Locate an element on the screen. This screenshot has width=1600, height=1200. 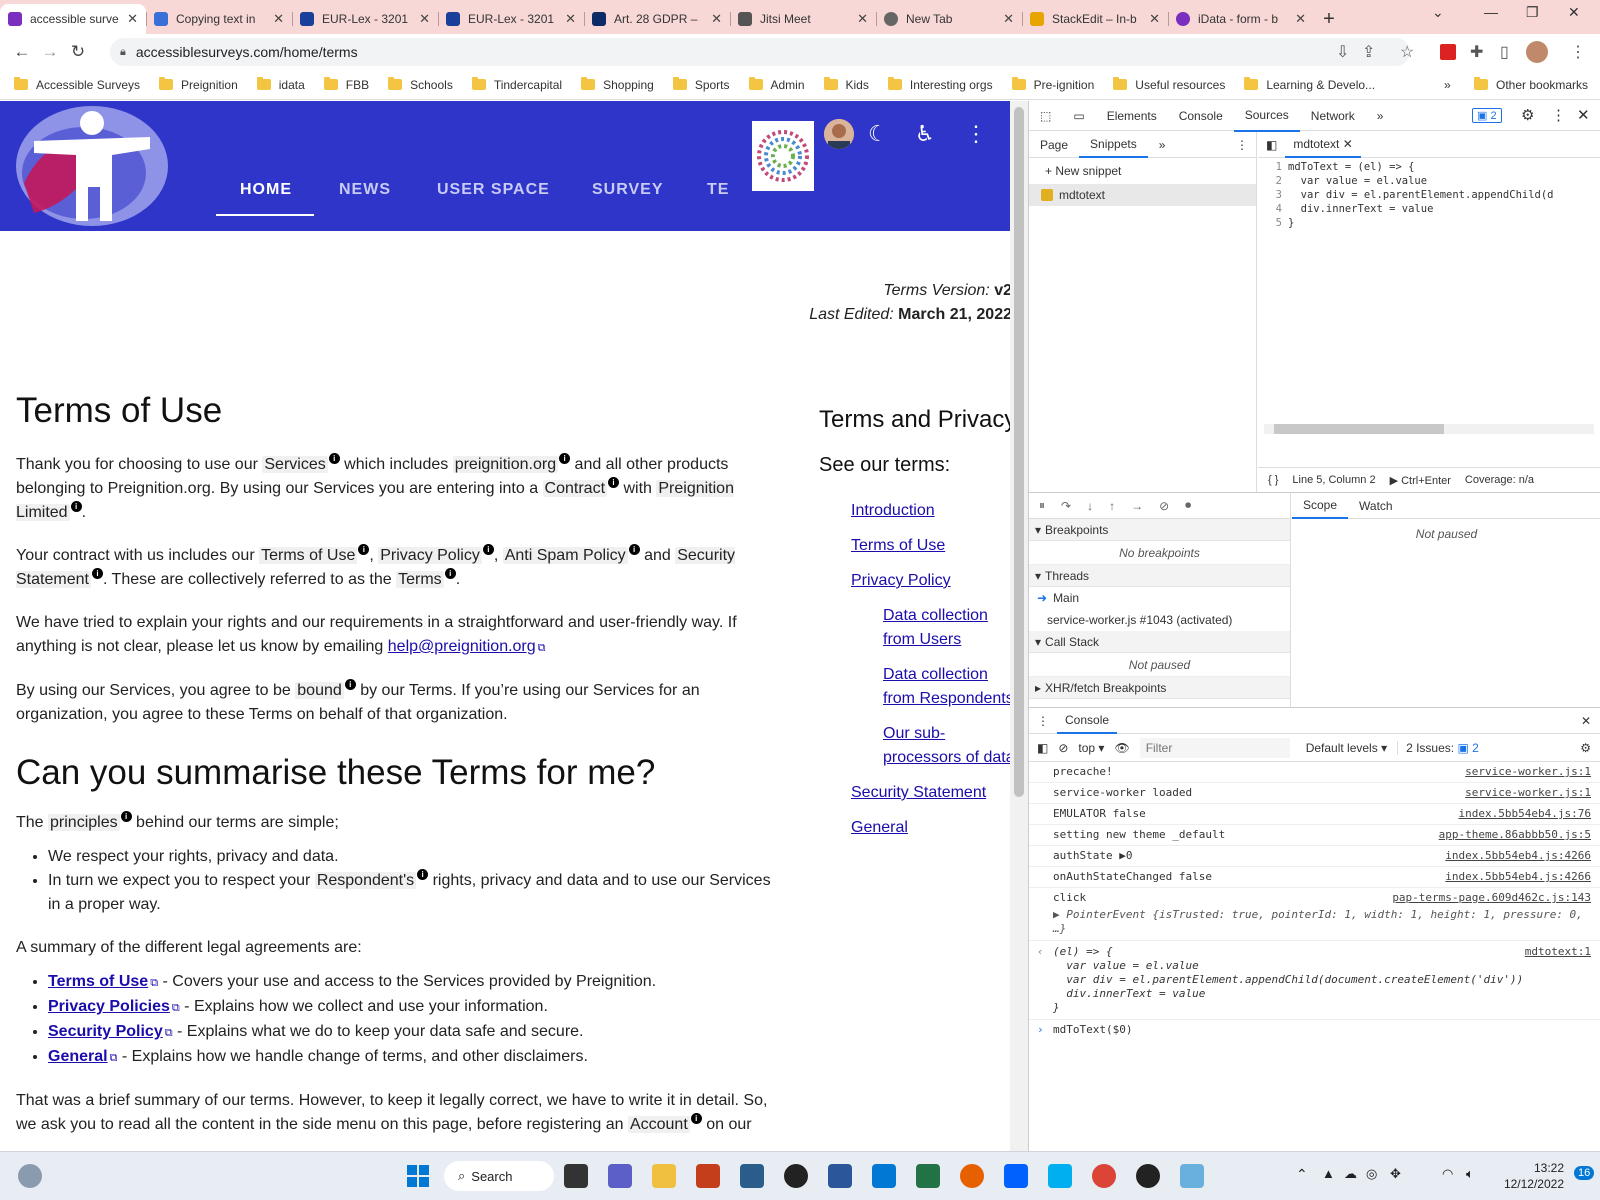
nav-news: NEWS is located at coordinates (365, 190).